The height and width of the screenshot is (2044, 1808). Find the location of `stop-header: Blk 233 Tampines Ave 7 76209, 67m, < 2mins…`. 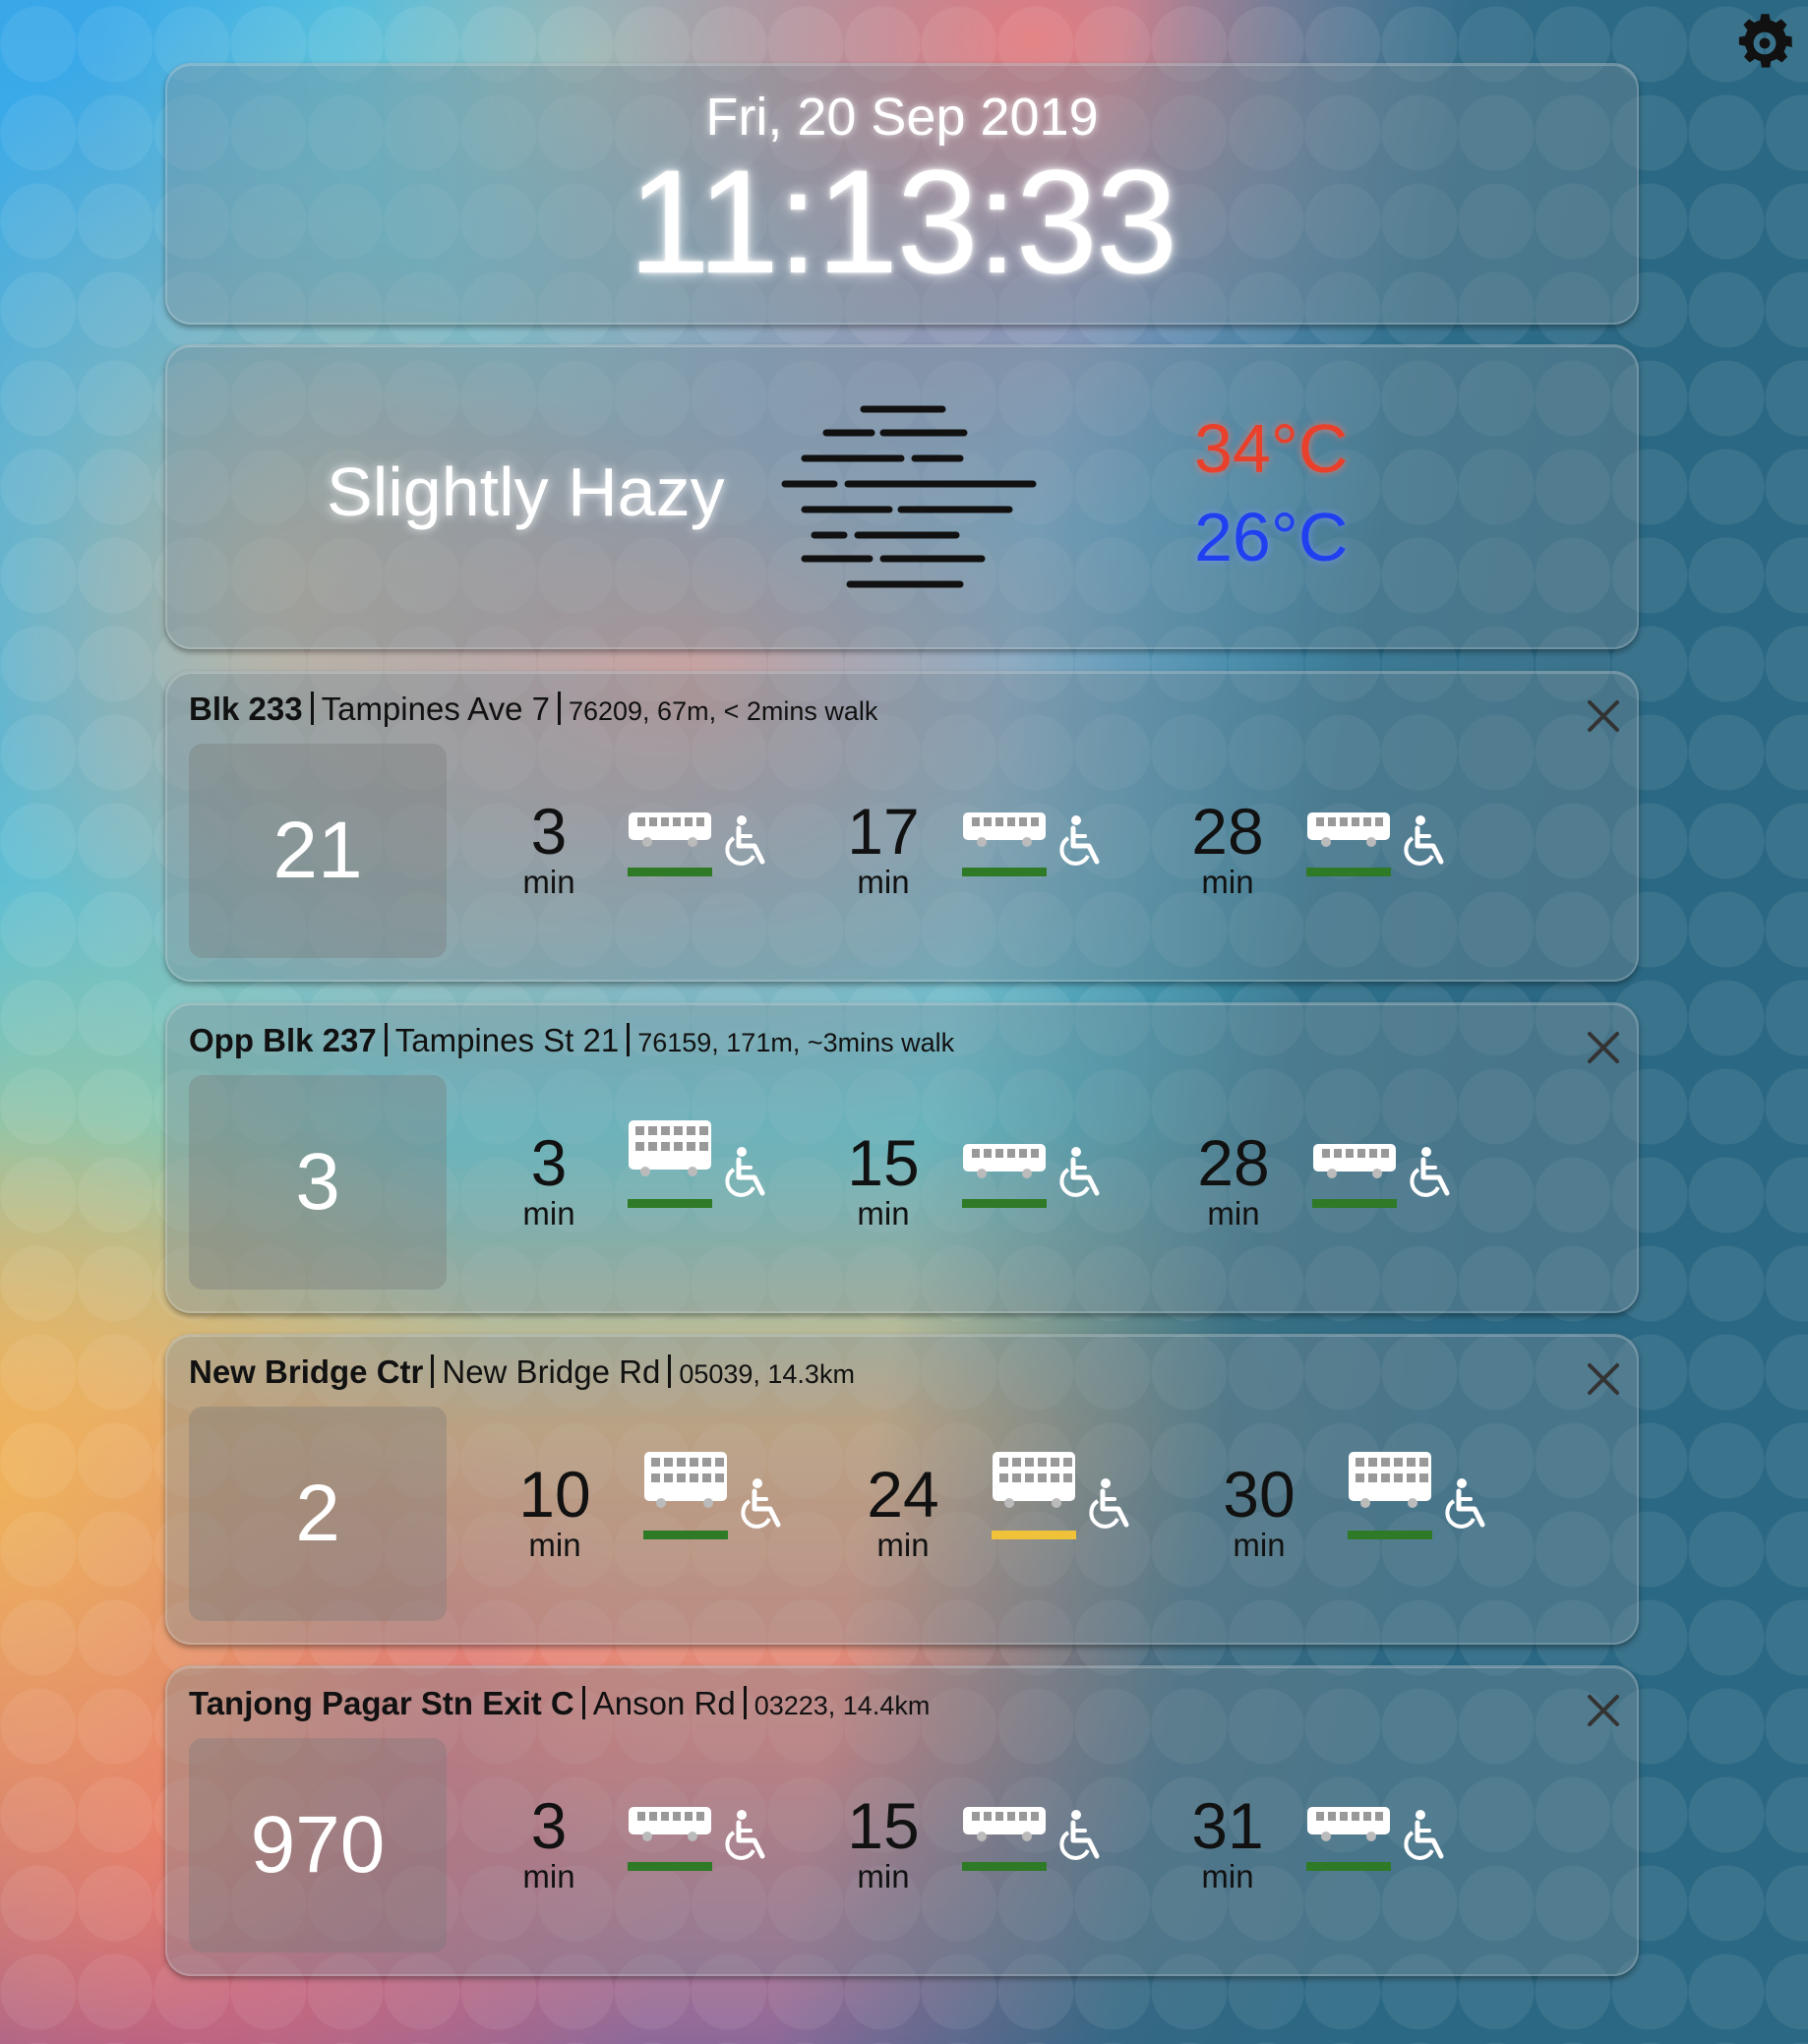

stop-header: Blk 233 Tampines Ave 7 76209, 67m, < 2mins… is located at coordinates (533, 709).